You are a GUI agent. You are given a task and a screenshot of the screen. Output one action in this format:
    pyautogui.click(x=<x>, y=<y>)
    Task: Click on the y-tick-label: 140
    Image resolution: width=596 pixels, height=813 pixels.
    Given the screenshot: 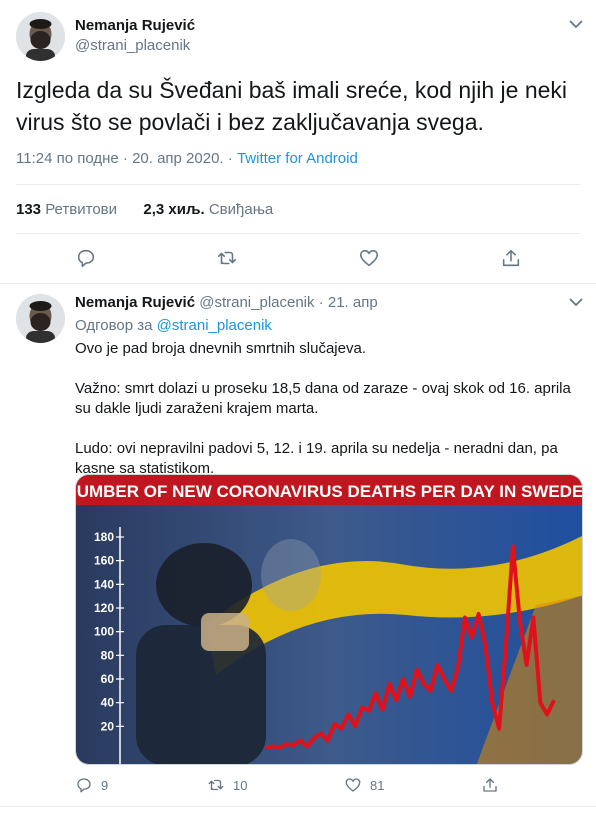 What is the action you would take?
    pyautogui.click(x=104, y=584)
    